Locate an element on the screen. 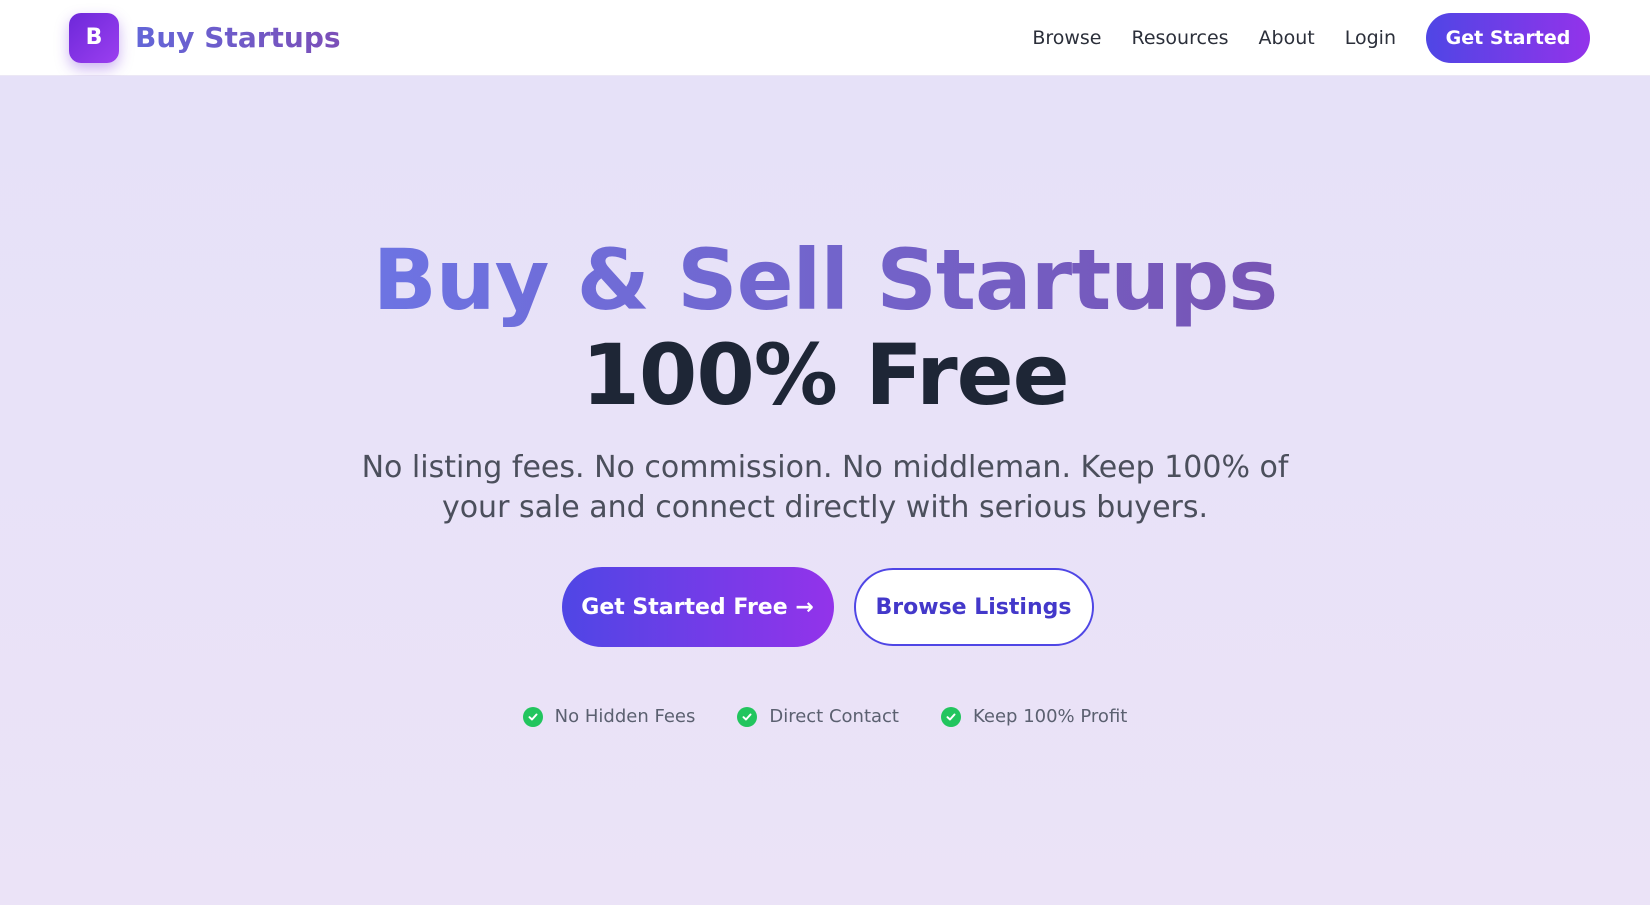 Image resolution: width=1650 pixels, height=905 pixels. hero-headline: Buy & Sell Startups is located at coordinates (825, 280).